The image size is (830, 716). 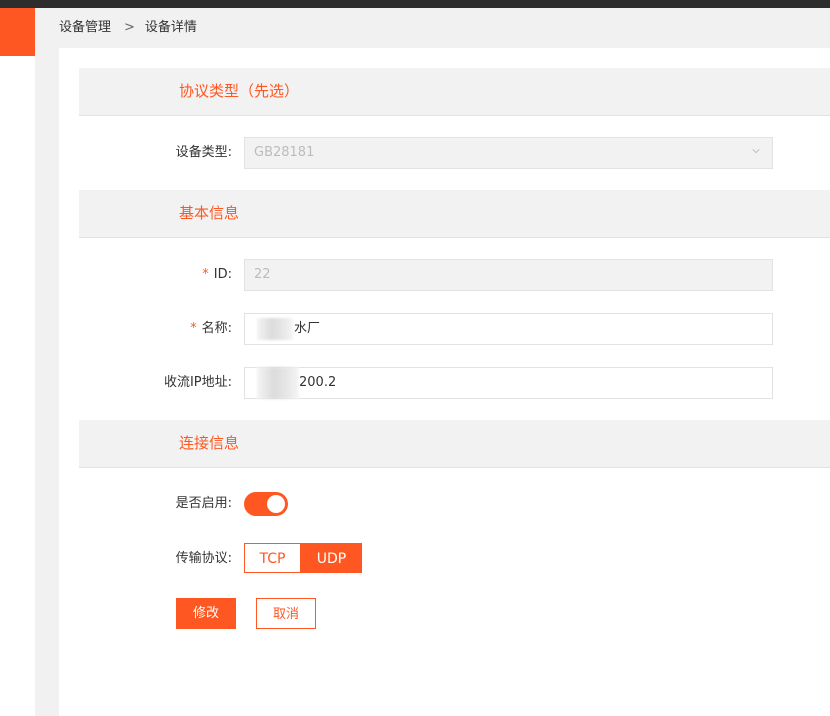 I want to click on name-input: 水厂, so click(x=508, y=329).